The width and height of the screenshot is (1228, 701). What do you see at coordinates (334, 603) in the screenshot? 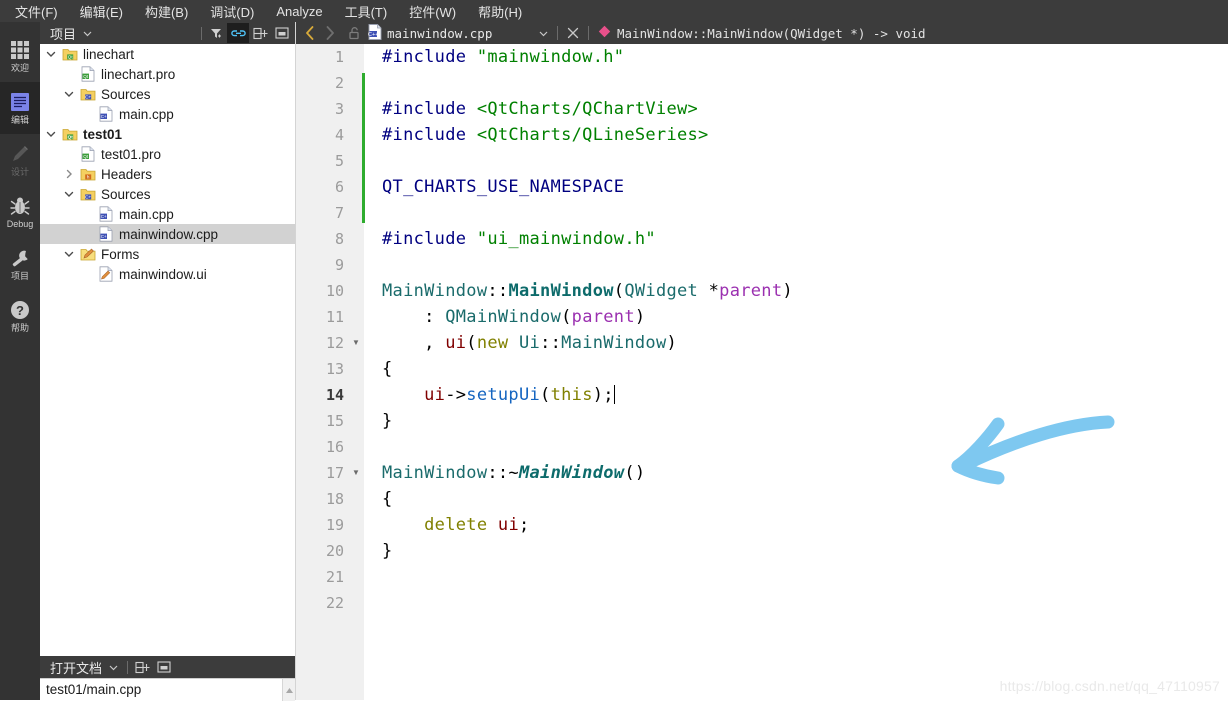
I see `line-number: 22` at bounding box center [334, 603].